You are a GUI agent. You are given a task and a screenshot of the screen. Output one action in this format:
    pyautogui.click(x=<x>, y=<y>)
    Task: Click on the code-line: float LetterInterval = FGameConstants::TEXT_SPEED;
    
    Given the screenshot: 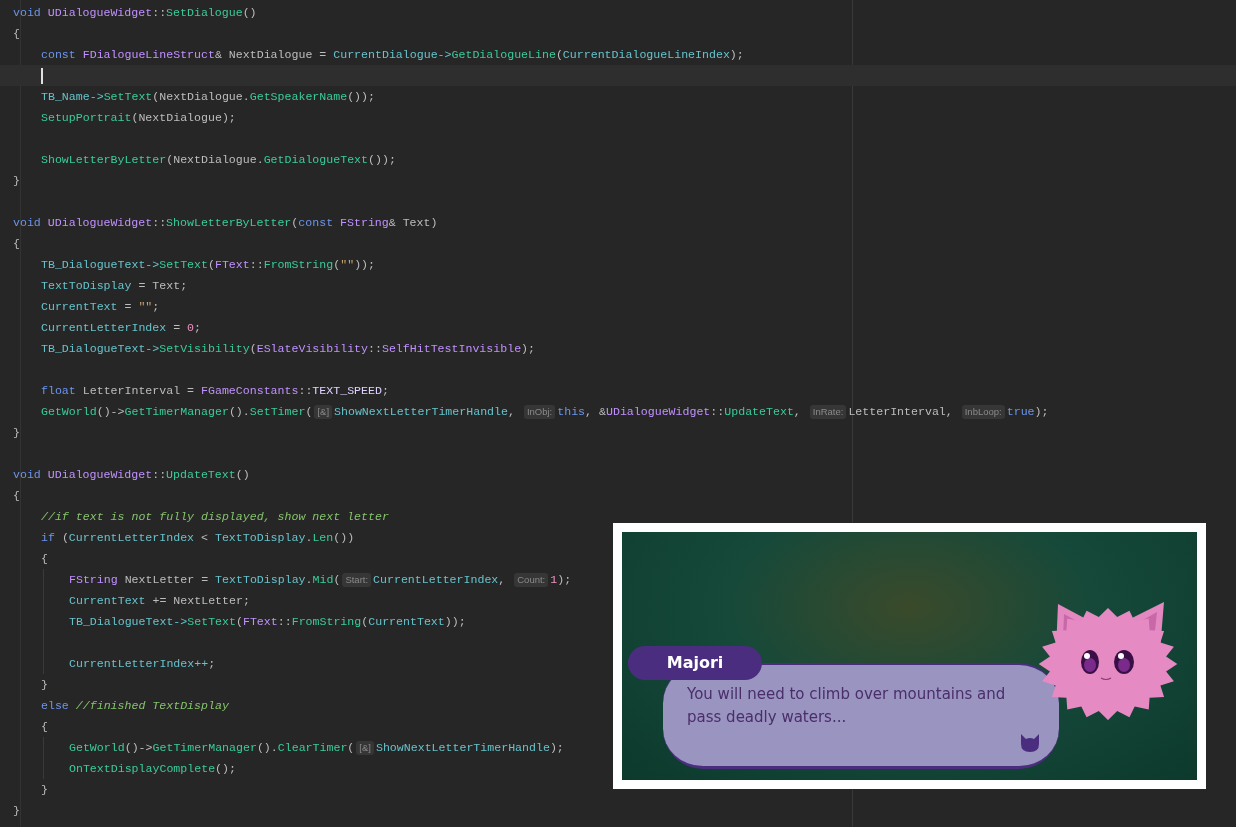 What is the action you would take?
    pyautogui.click(x=215, y=391)
    